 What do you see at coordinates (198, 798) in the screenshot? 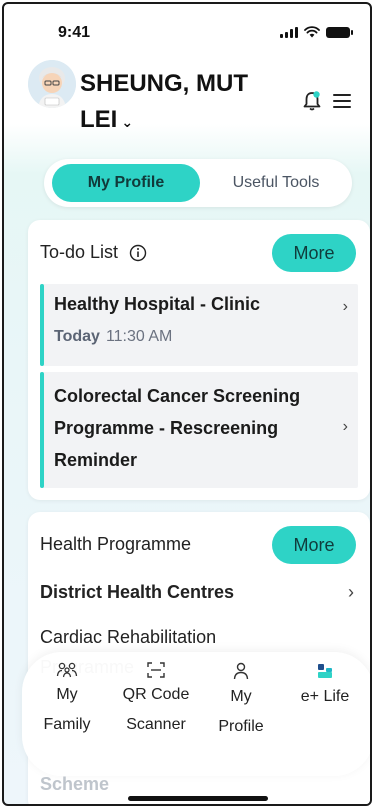
I see `home-indicator` at bounding box center [198, 798].